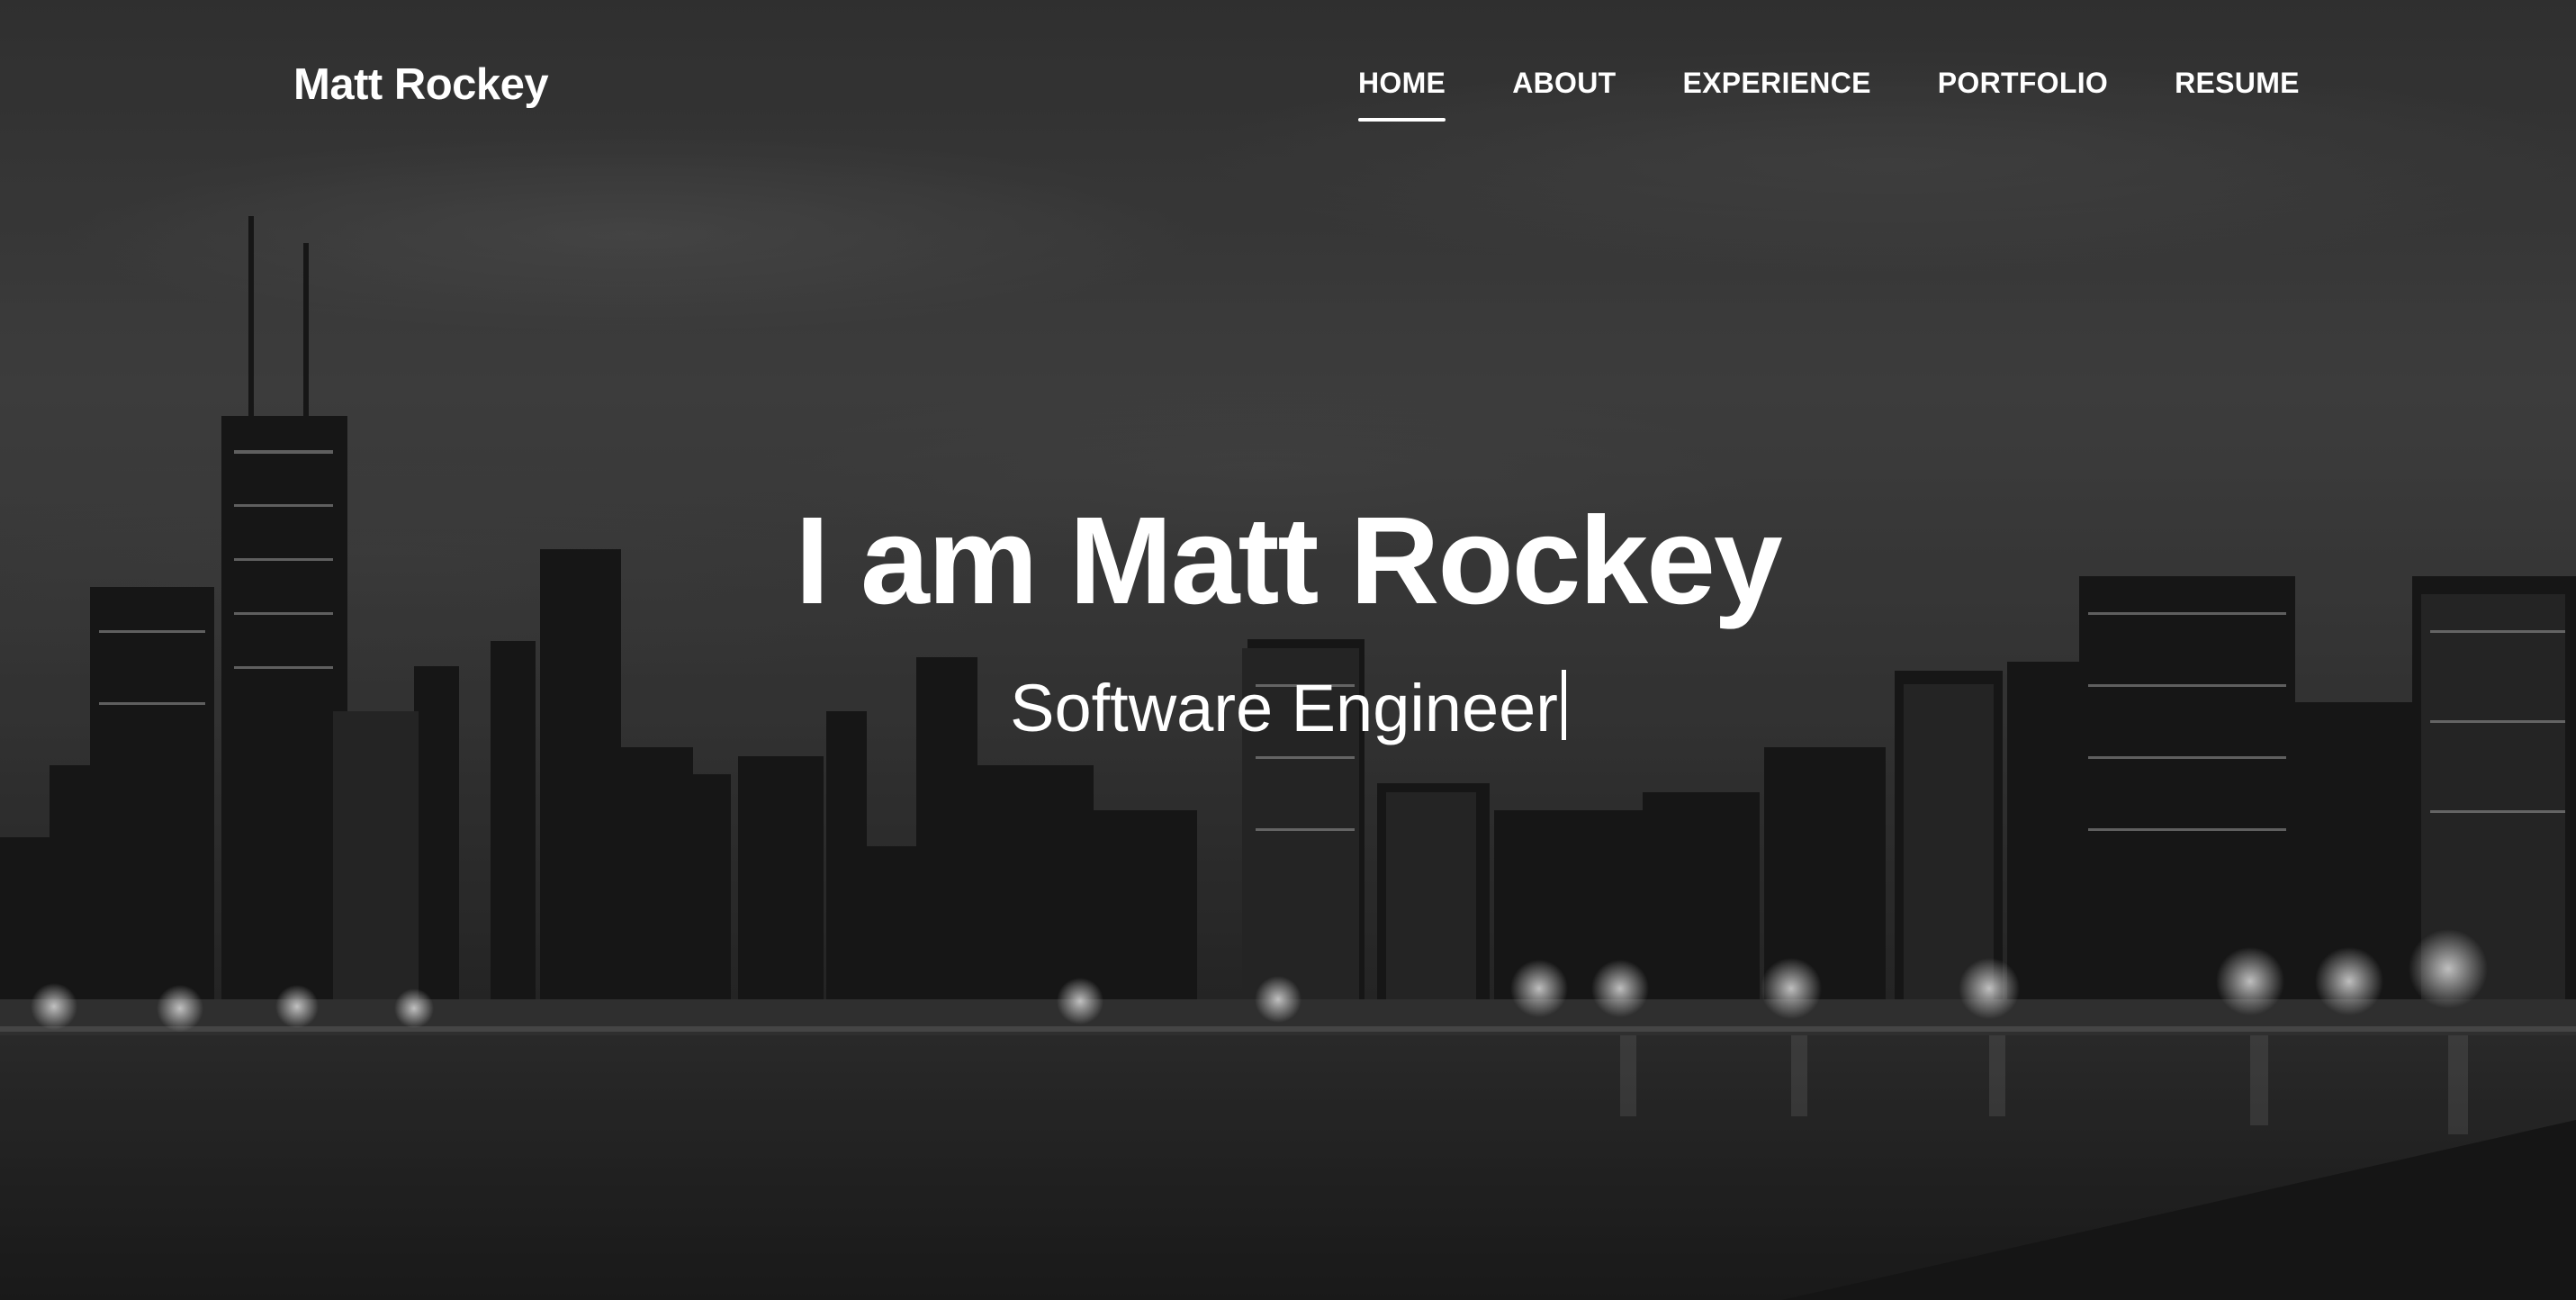  I want to click on hero-subtitle-text: Software Engineer, so click(1284, 707).